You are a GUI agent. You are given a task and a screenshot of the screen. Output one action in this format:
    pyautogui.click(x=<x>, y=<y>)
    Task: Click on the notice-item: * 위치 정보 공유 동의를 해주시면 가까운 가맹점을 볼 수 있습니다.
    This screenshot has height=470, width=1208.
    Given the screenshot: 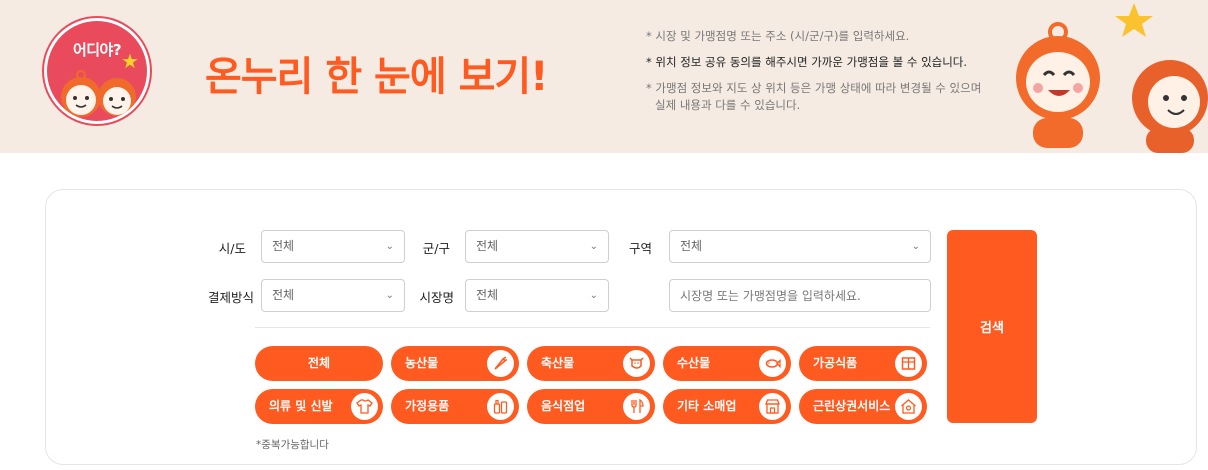 What is the action you would take?
    pyautogui.click(x=807, y=62)
    